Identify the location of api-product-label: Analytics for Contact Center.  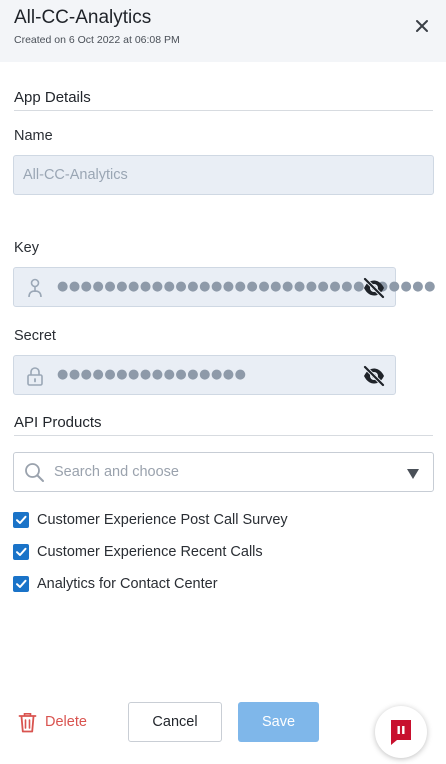
(127, 584).